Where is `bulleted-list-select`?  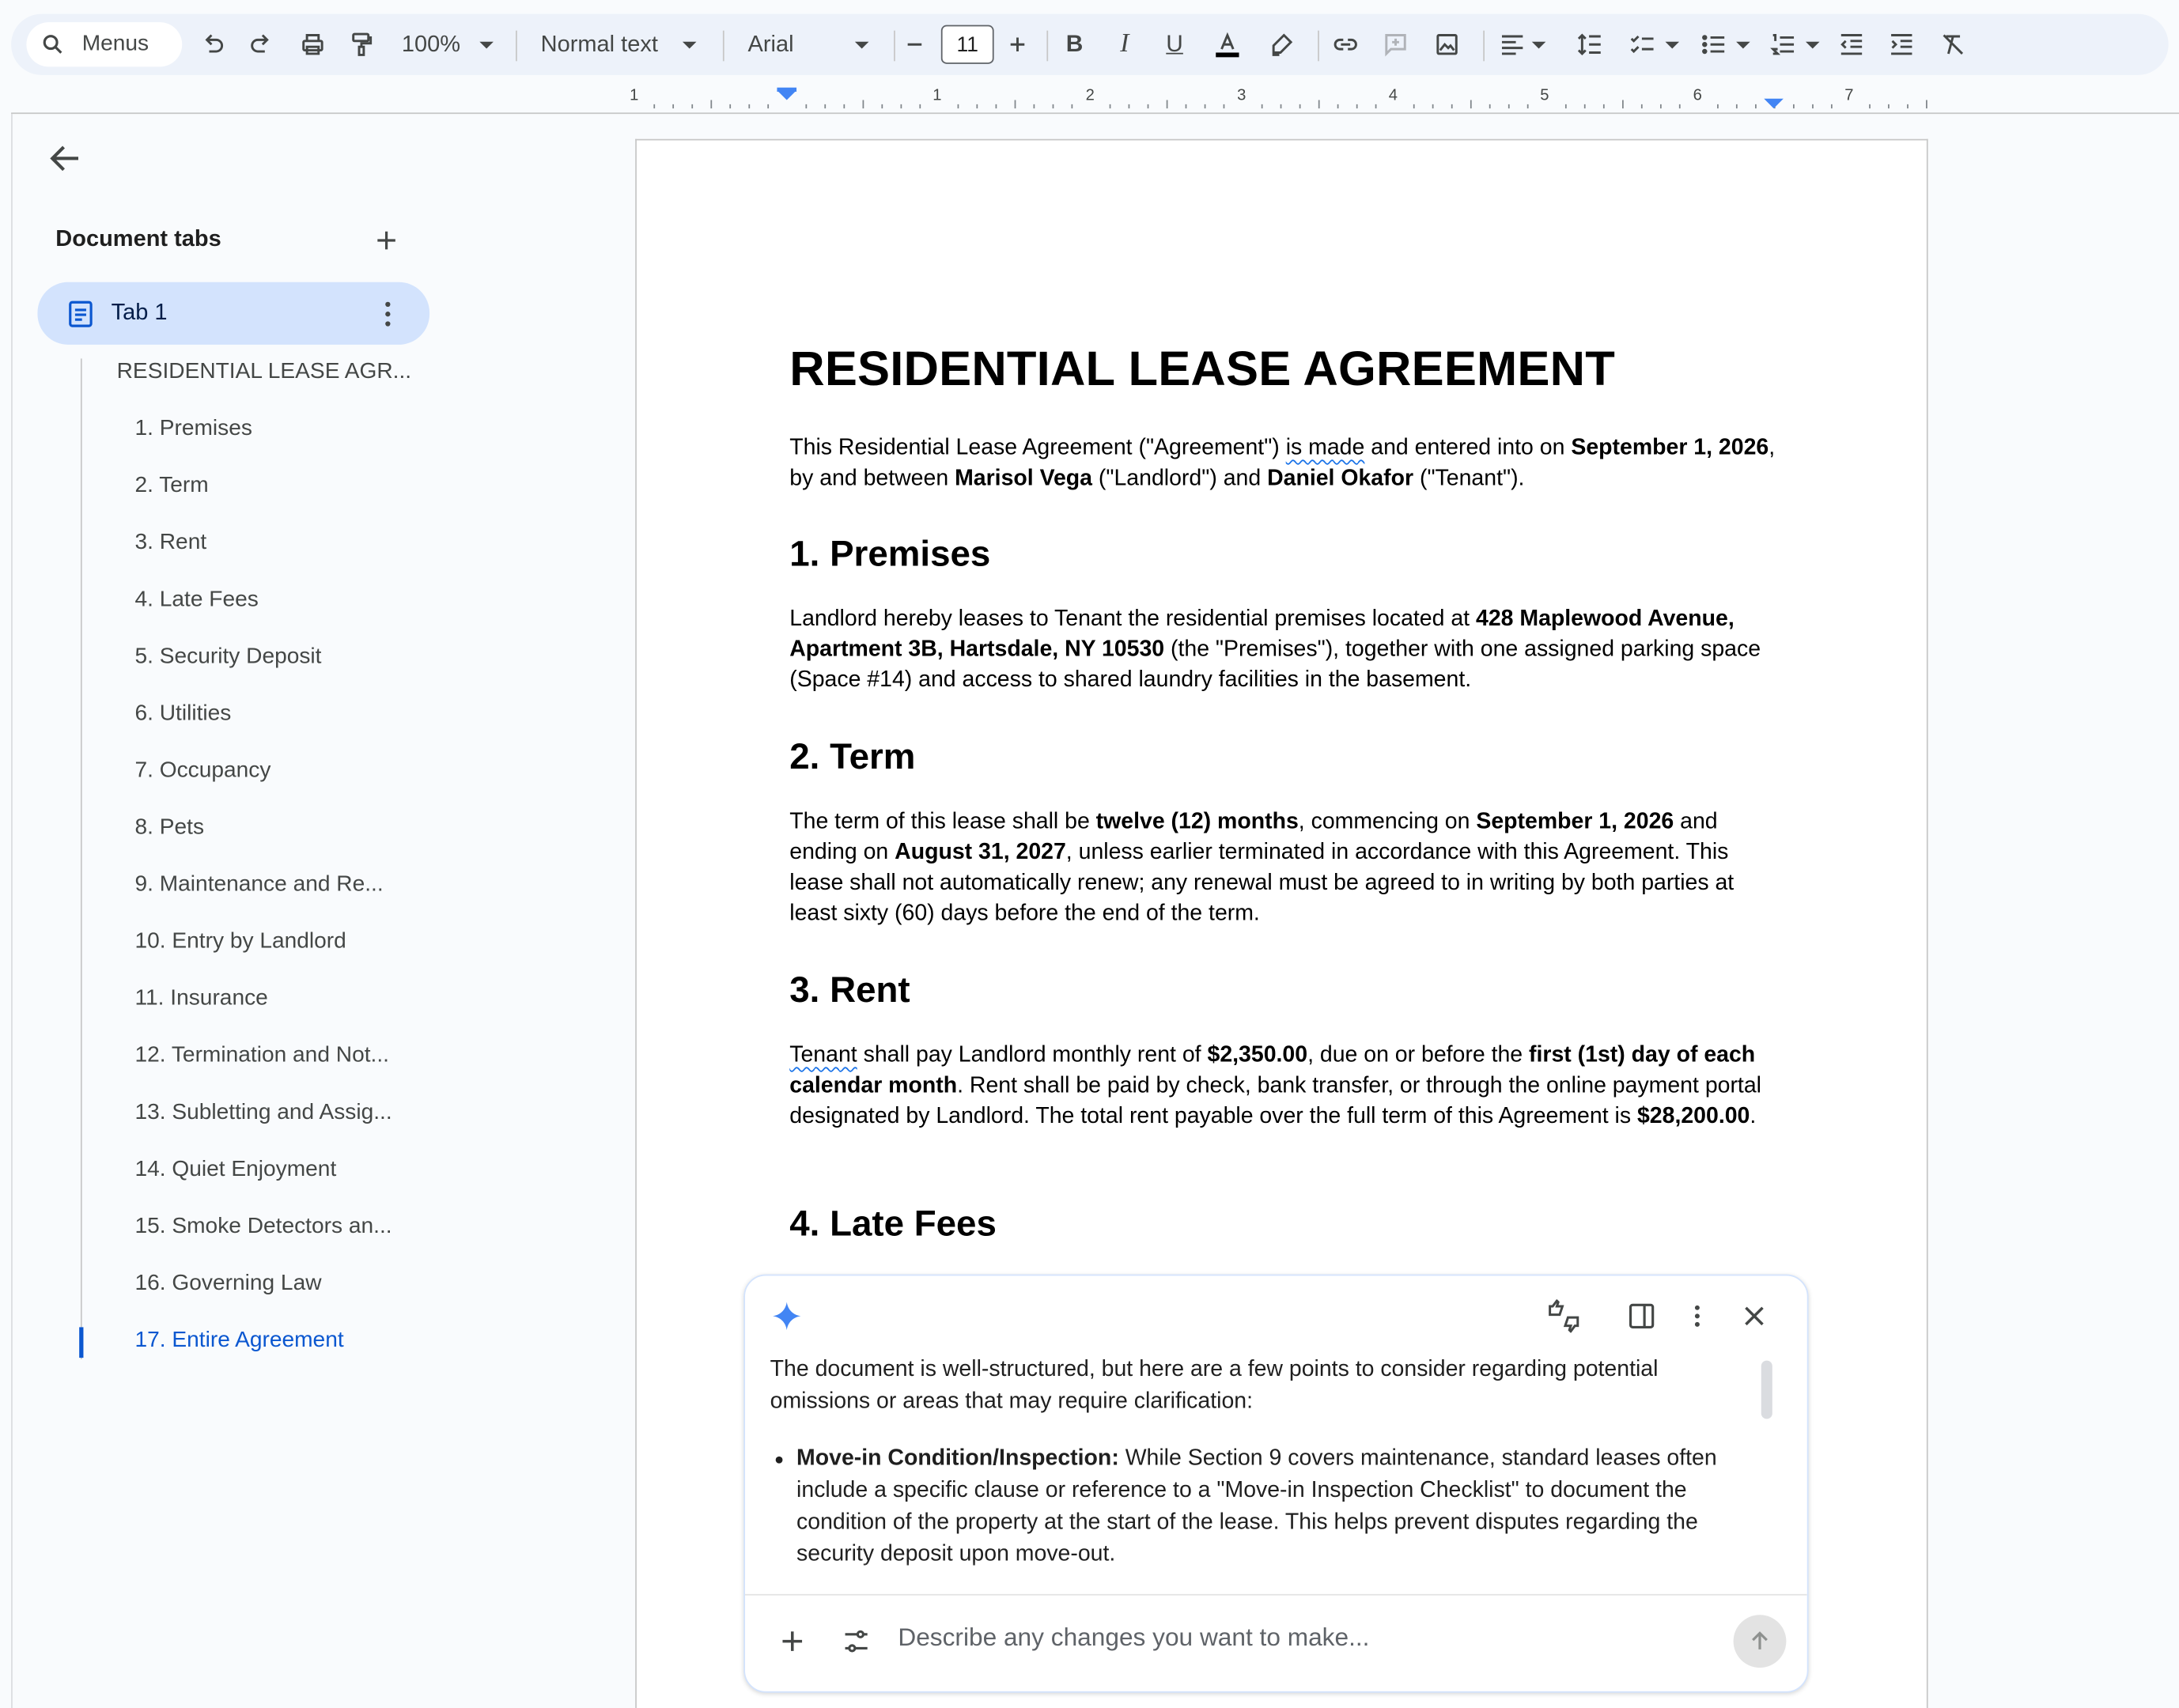 bulleted-list-select is located at coordinates (1725, 45).